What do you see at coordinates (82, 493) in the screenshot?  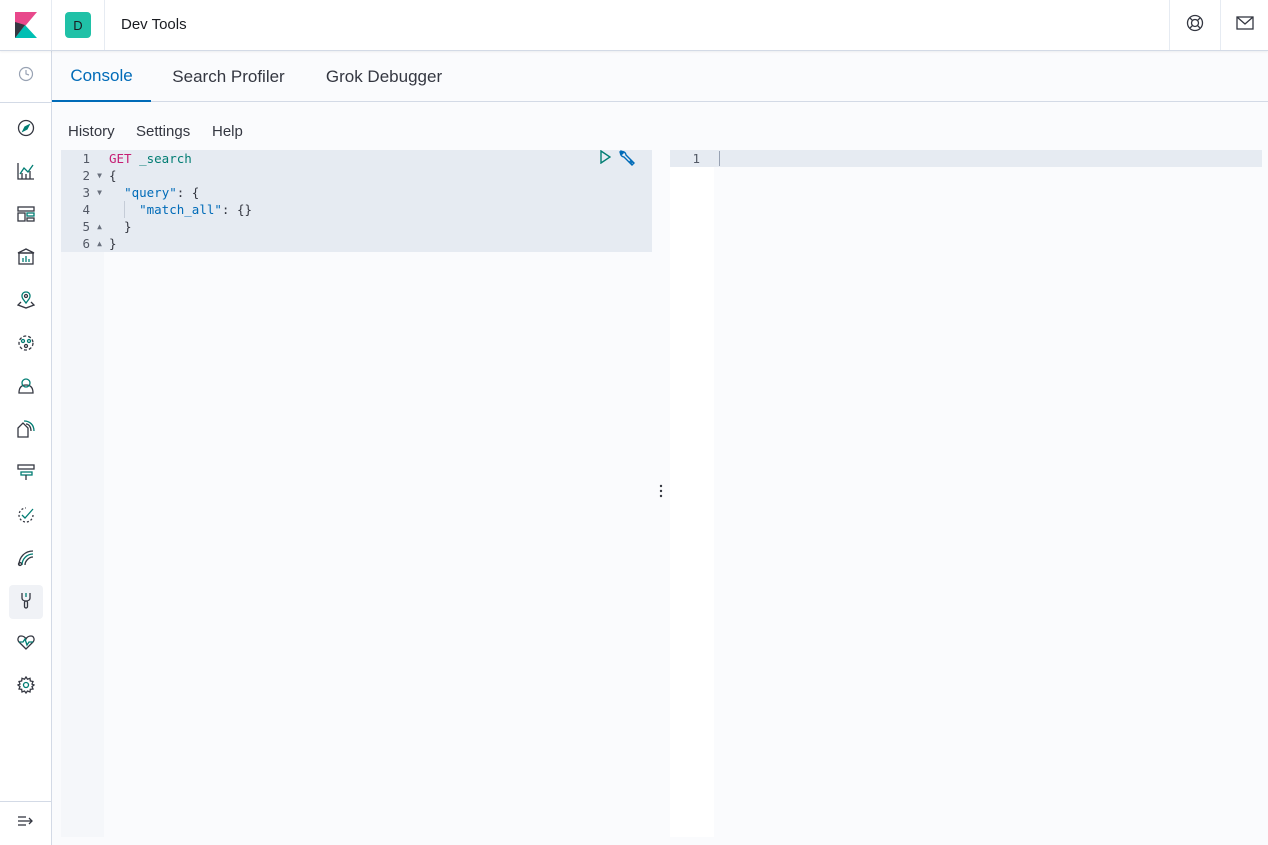 I see `request-editor-gutter` at bounding box center [82, 493].